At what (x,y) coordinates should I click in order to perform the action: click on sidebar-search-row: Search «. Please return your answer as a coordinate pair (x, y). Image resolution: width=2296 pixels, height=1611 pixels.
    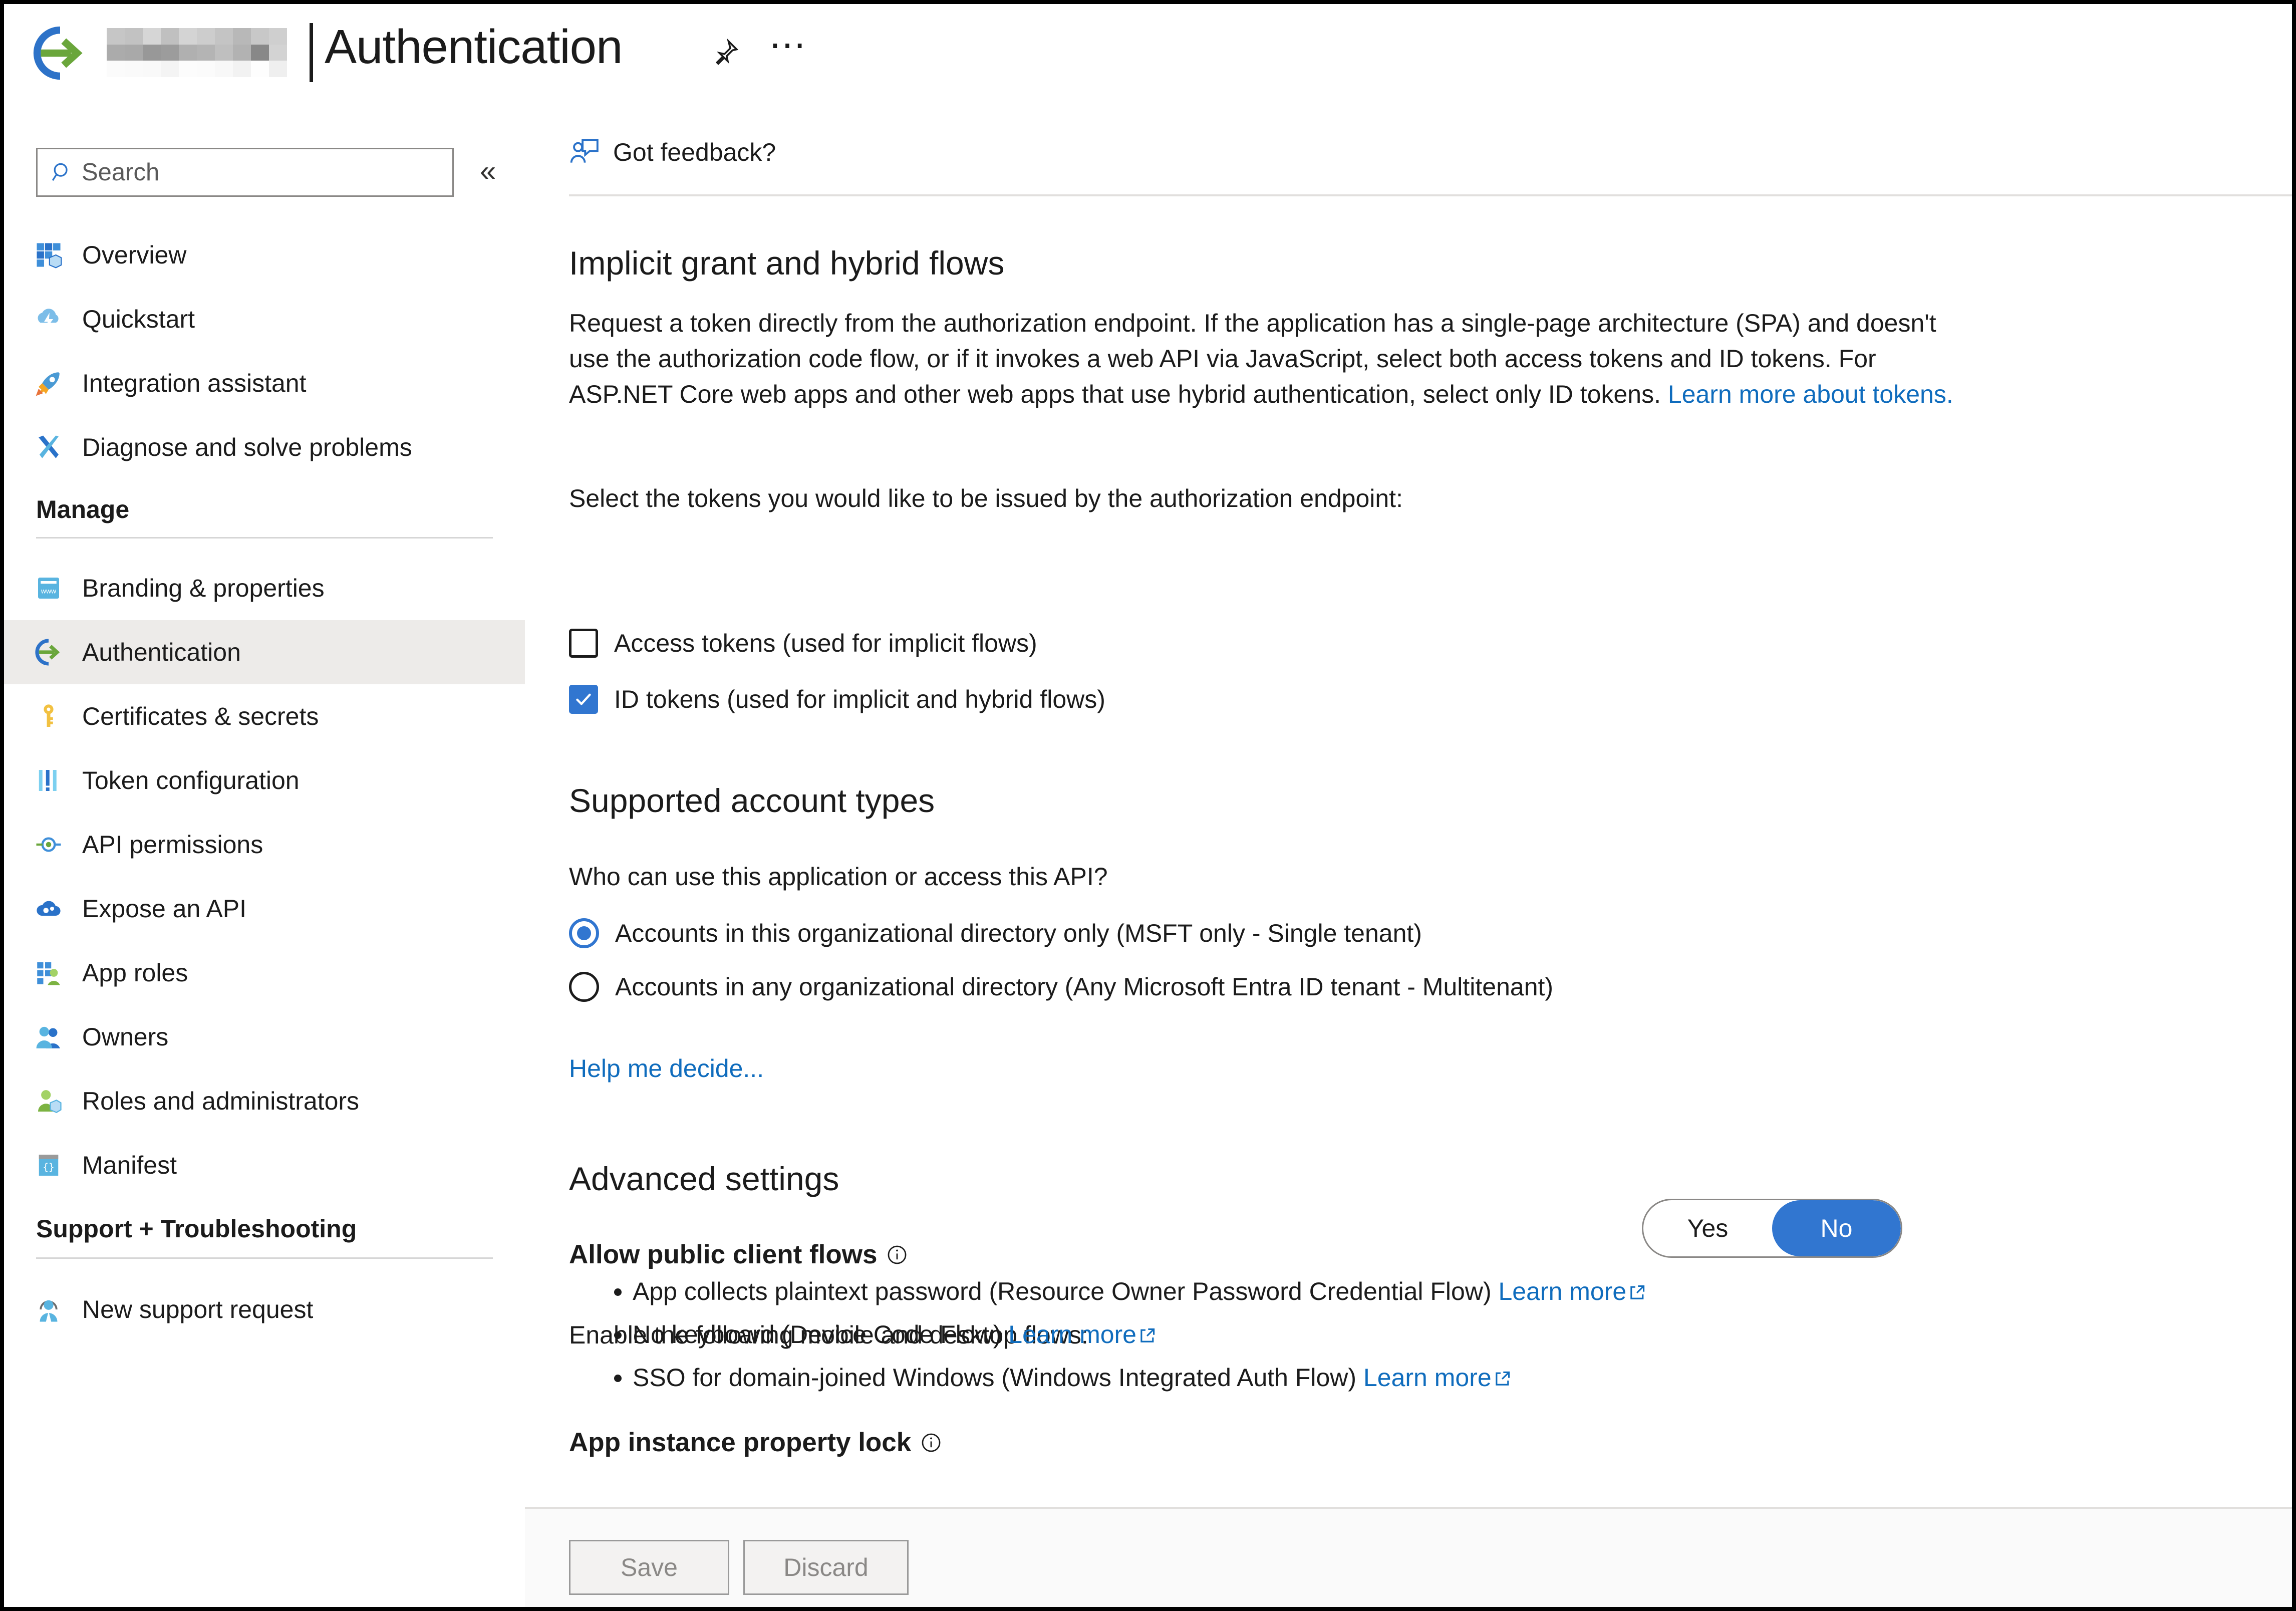
    Looking at the image, I should click on (264, 173).